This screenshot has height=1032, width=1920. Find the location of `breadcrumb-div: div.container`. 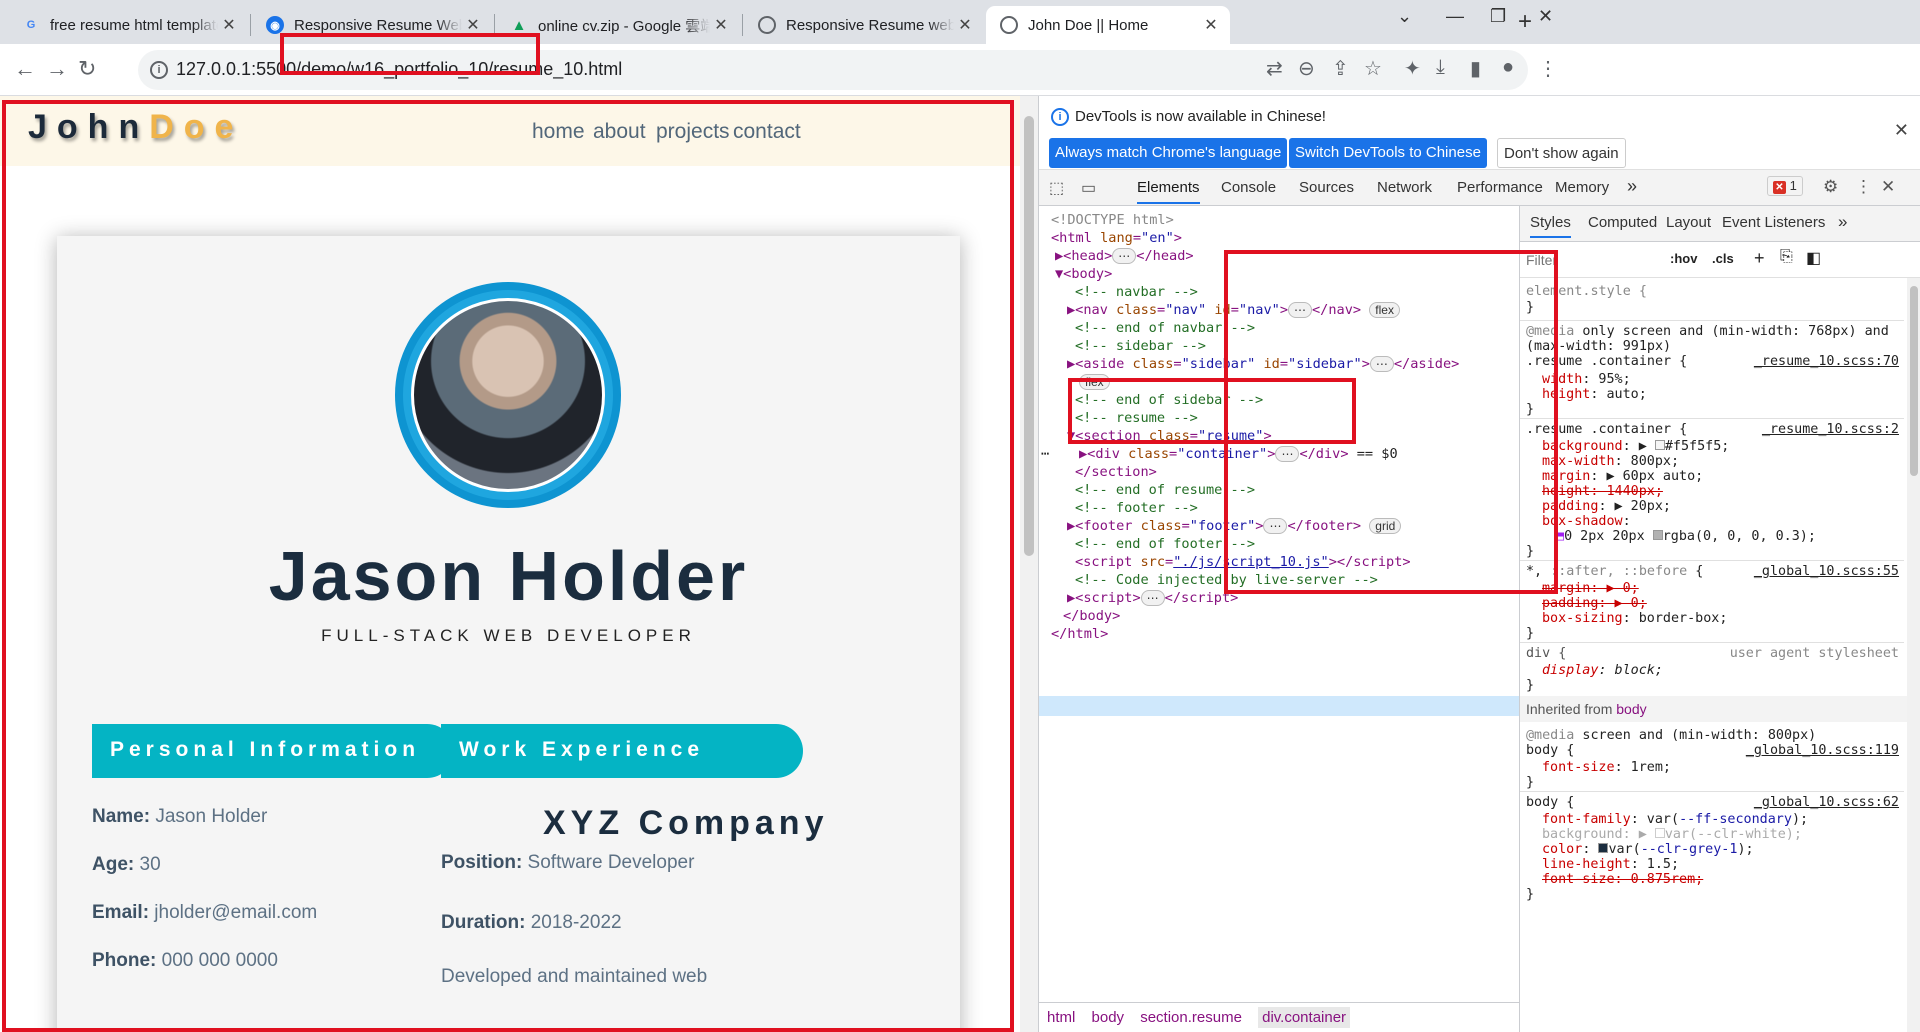

breadcrumb-div: div.container is located at coordinates (1304, 1017).